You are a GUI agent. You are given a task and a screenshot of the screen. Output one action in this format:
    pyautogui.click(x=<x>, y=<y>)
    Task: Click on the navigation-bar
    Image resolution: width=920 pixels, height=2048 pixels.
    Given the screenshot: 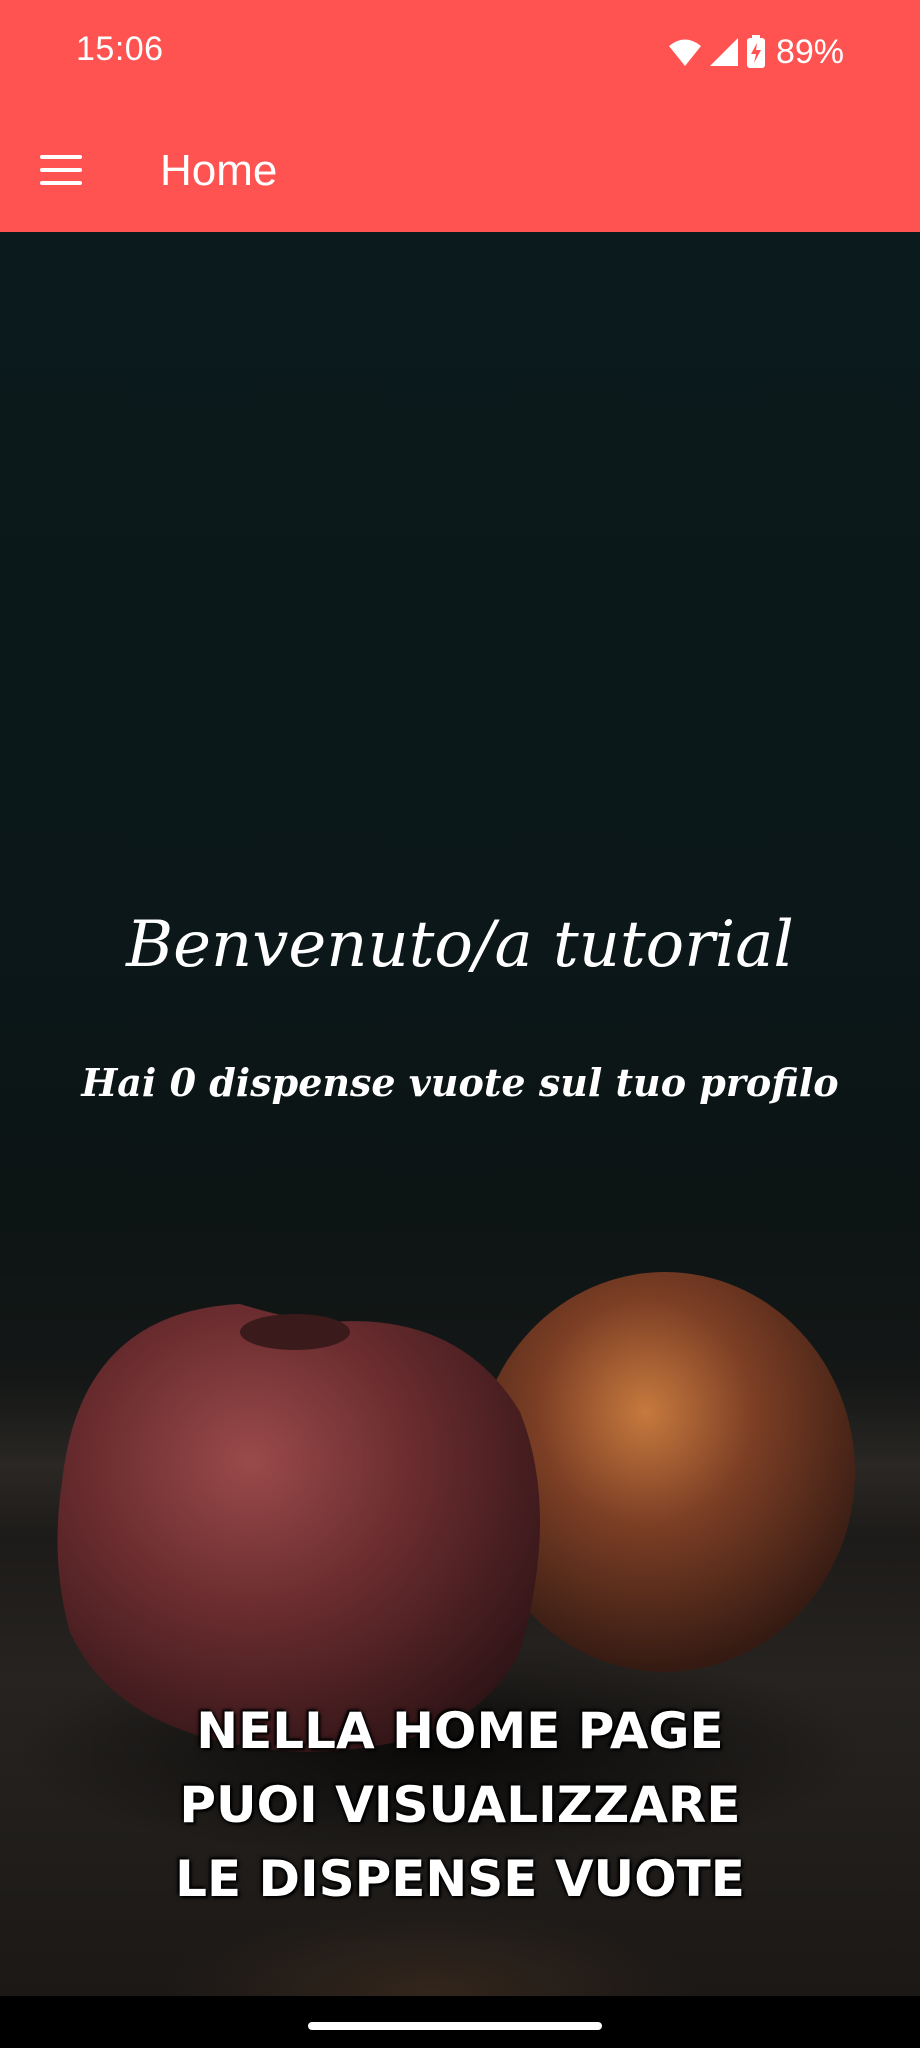 What is the action you would take?
    pyautogui.click(x=460, y=2022)
    